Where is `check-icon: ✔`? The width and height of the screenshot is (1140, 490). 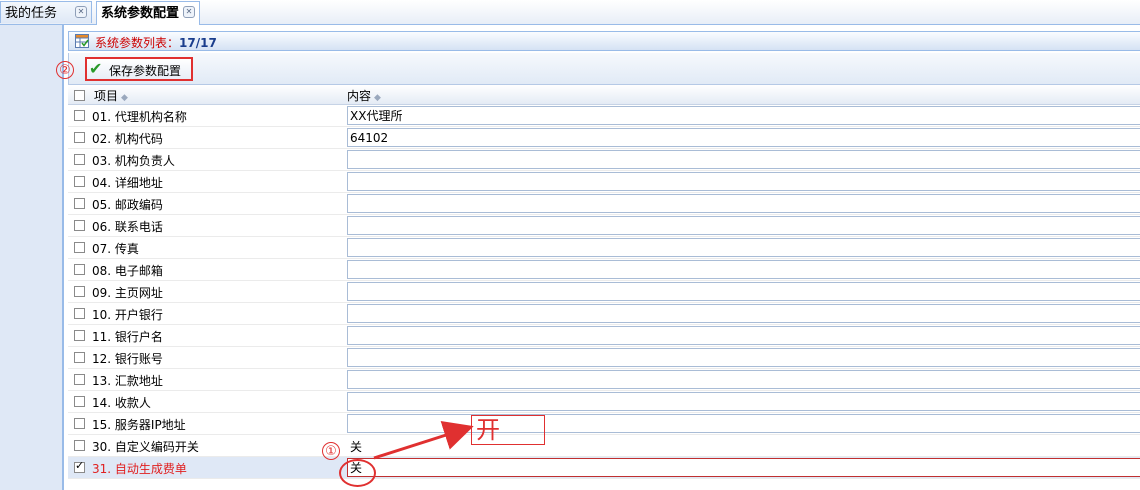 check-icon: ✔ is located at coordinates (96, 68).